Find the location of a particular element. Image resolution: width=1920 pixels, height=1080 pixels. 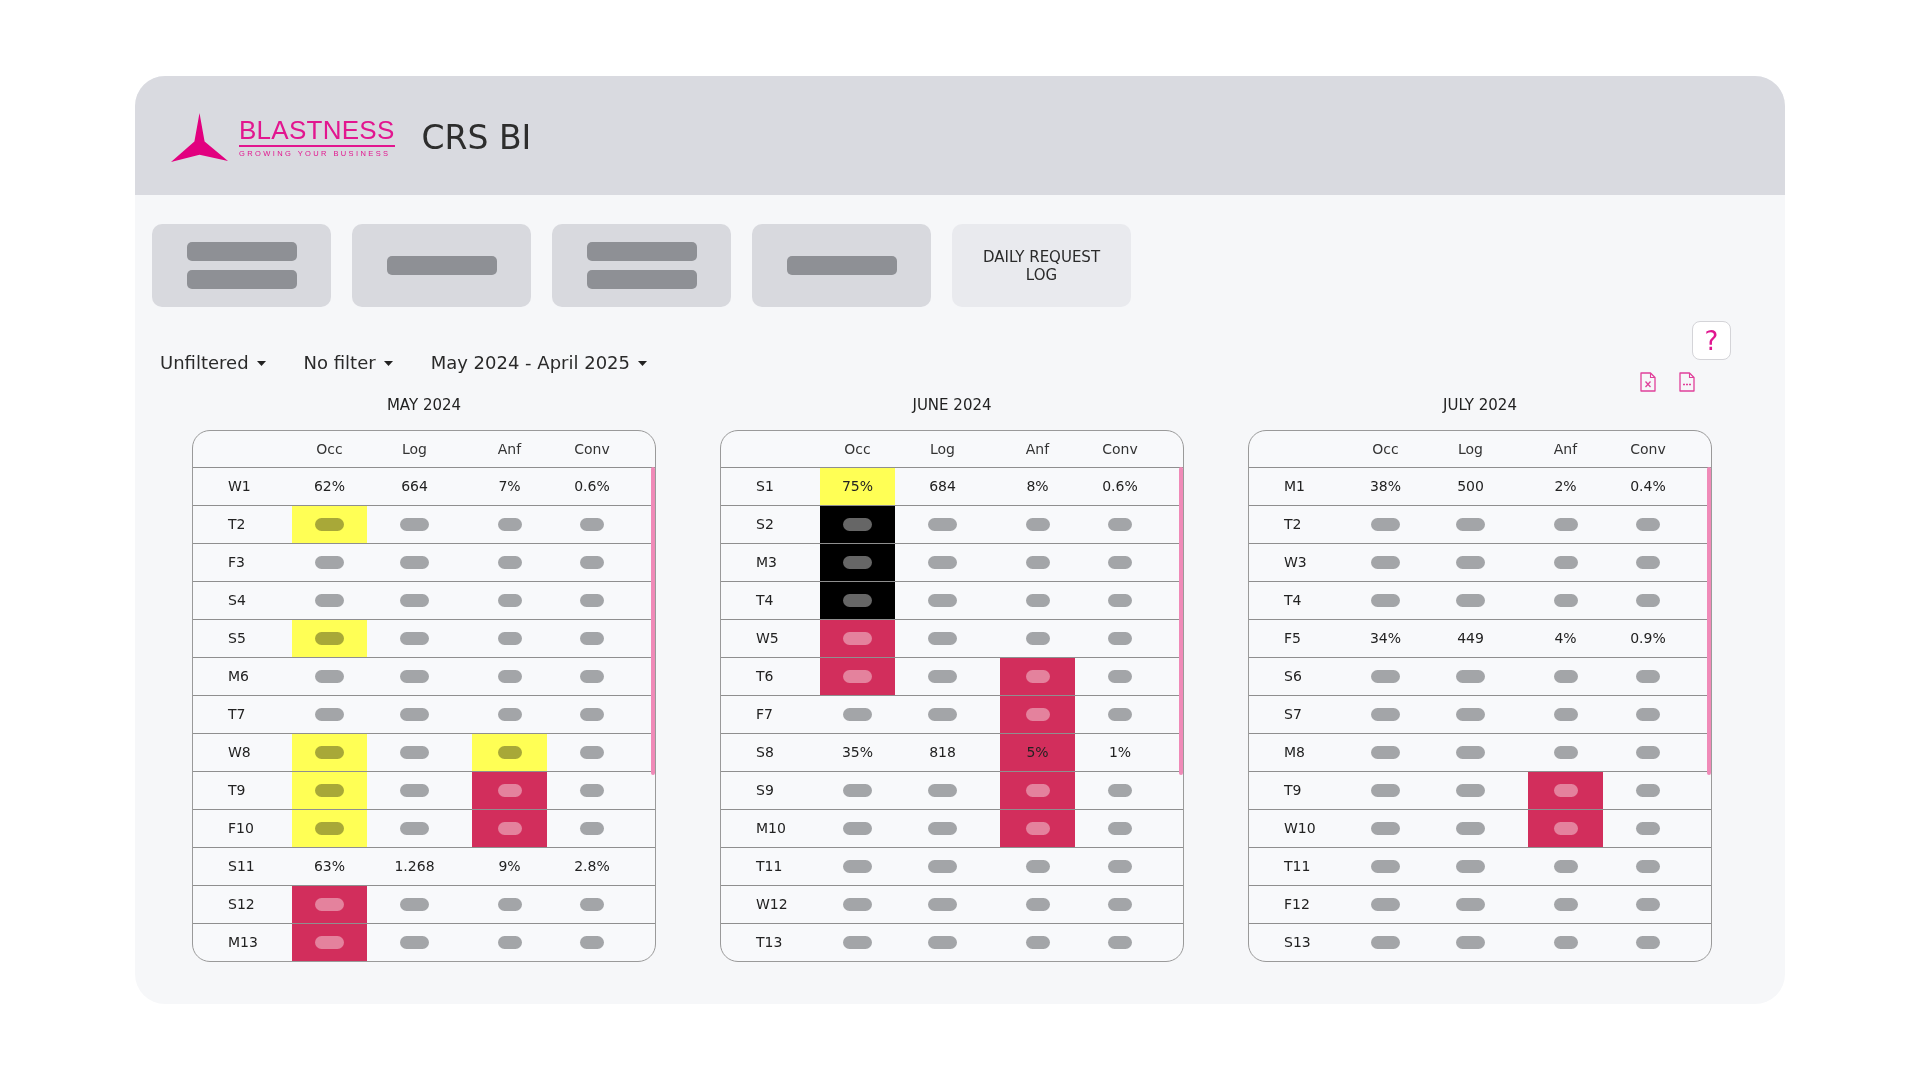

logo-name: BLASTNESS is located at coordinates (317, 131).